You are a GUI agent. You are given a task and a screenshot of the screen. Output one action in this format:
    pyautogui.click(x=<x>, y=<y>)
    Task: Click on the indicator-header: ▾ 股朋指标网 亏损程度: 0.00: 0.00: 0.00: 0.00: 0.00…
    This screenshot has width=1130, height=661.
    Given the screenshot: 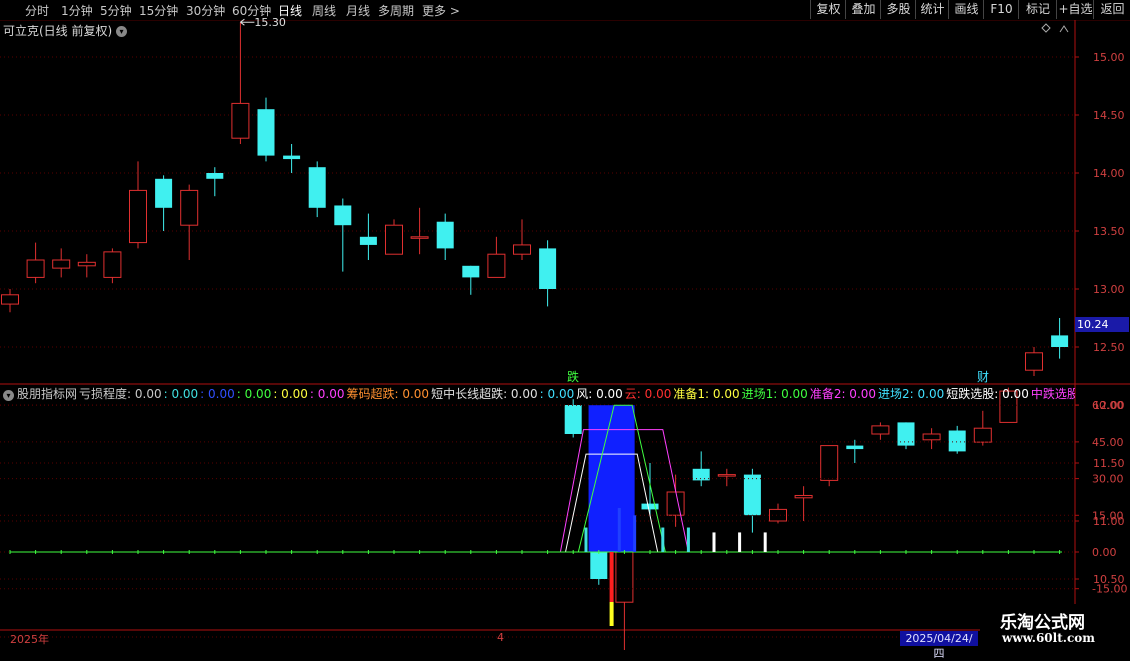 What is the action you would take?
    pyautogui.click(x=537, y=394)
    